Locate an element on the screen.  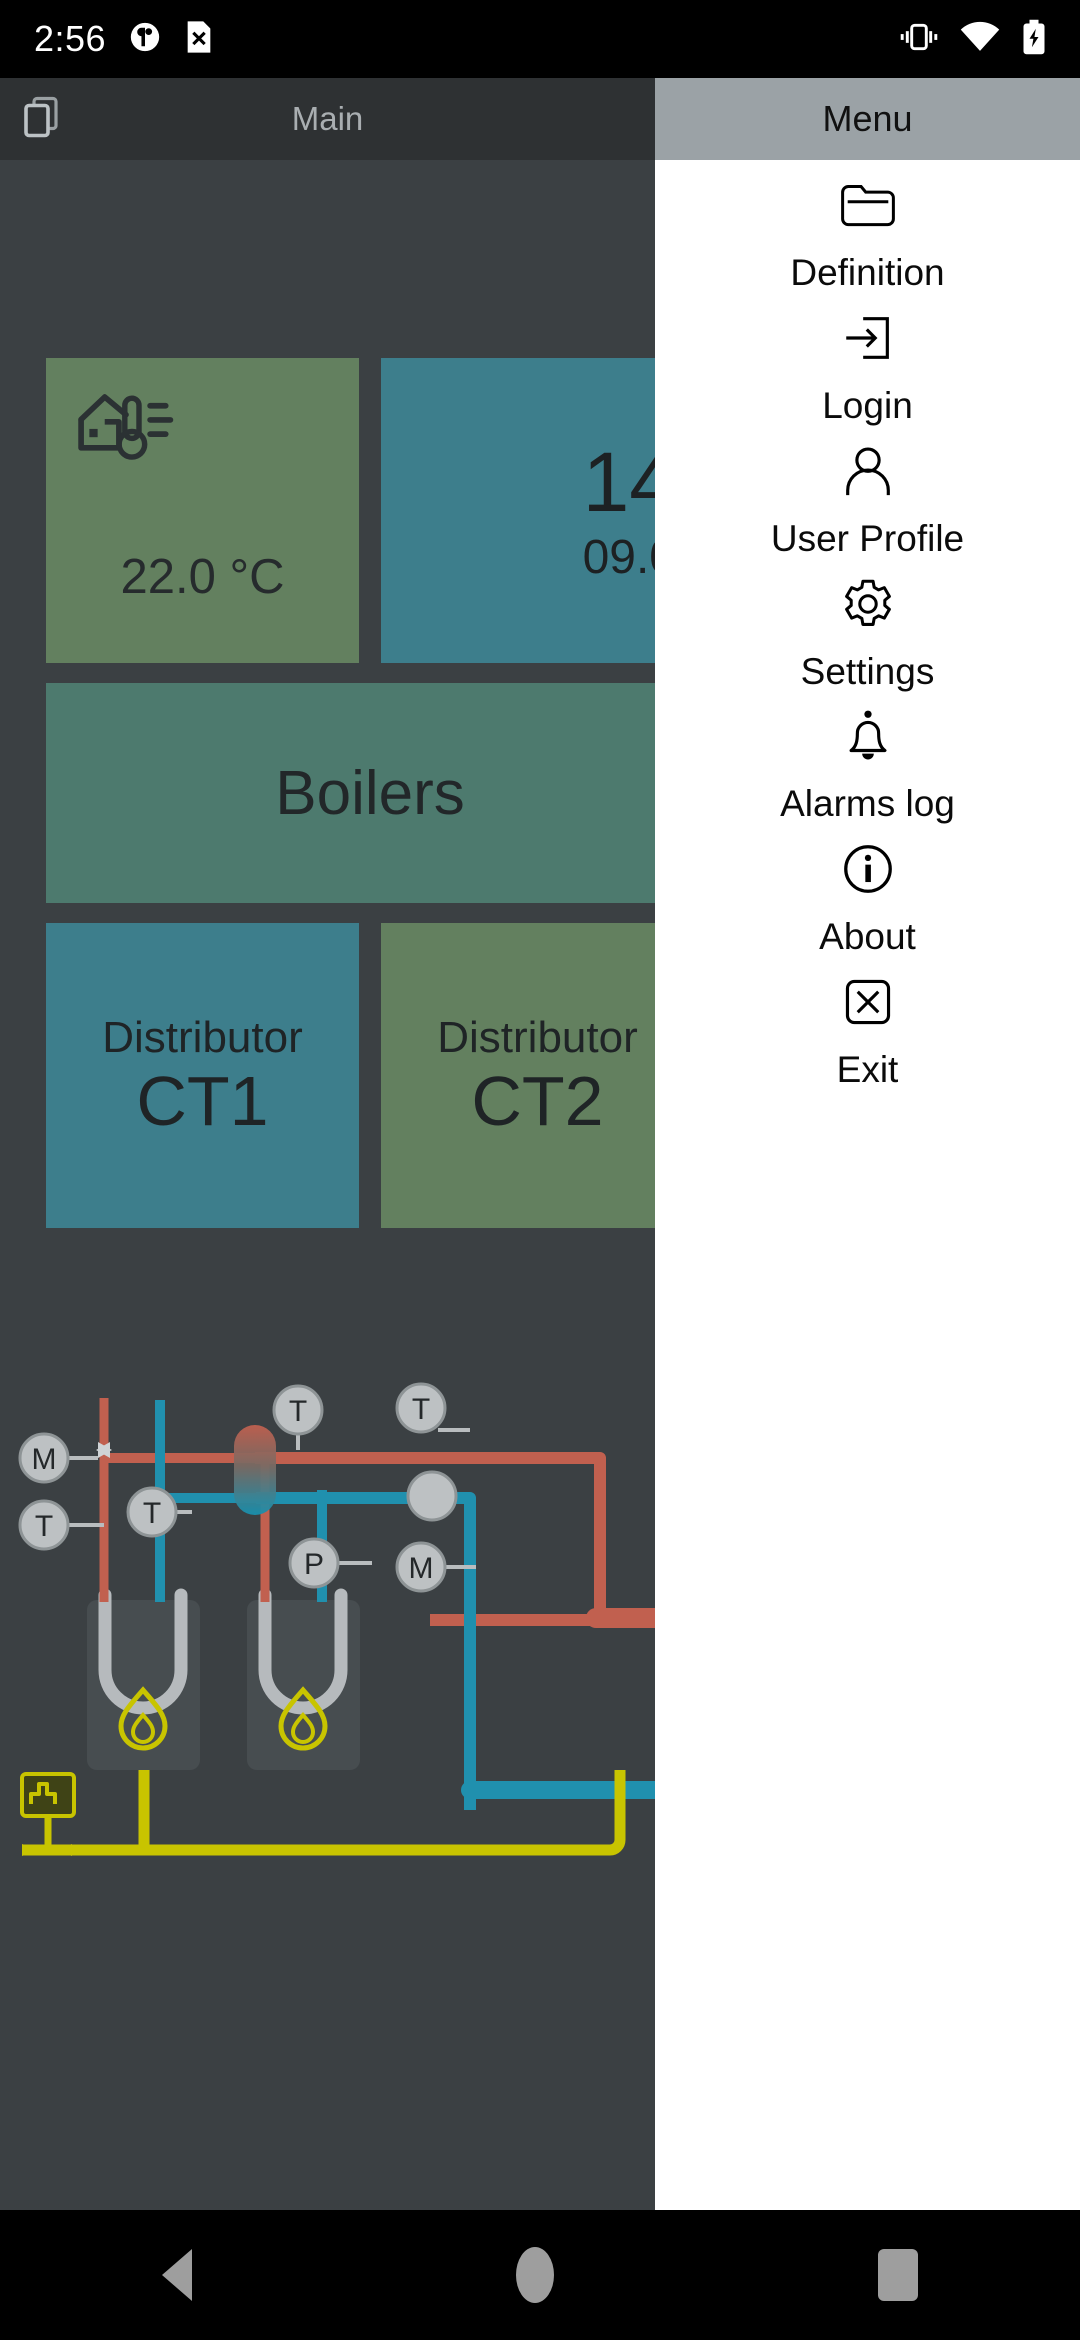
tile-ct2-bottom-label: CT2 is located at coordinates (537, 1100).